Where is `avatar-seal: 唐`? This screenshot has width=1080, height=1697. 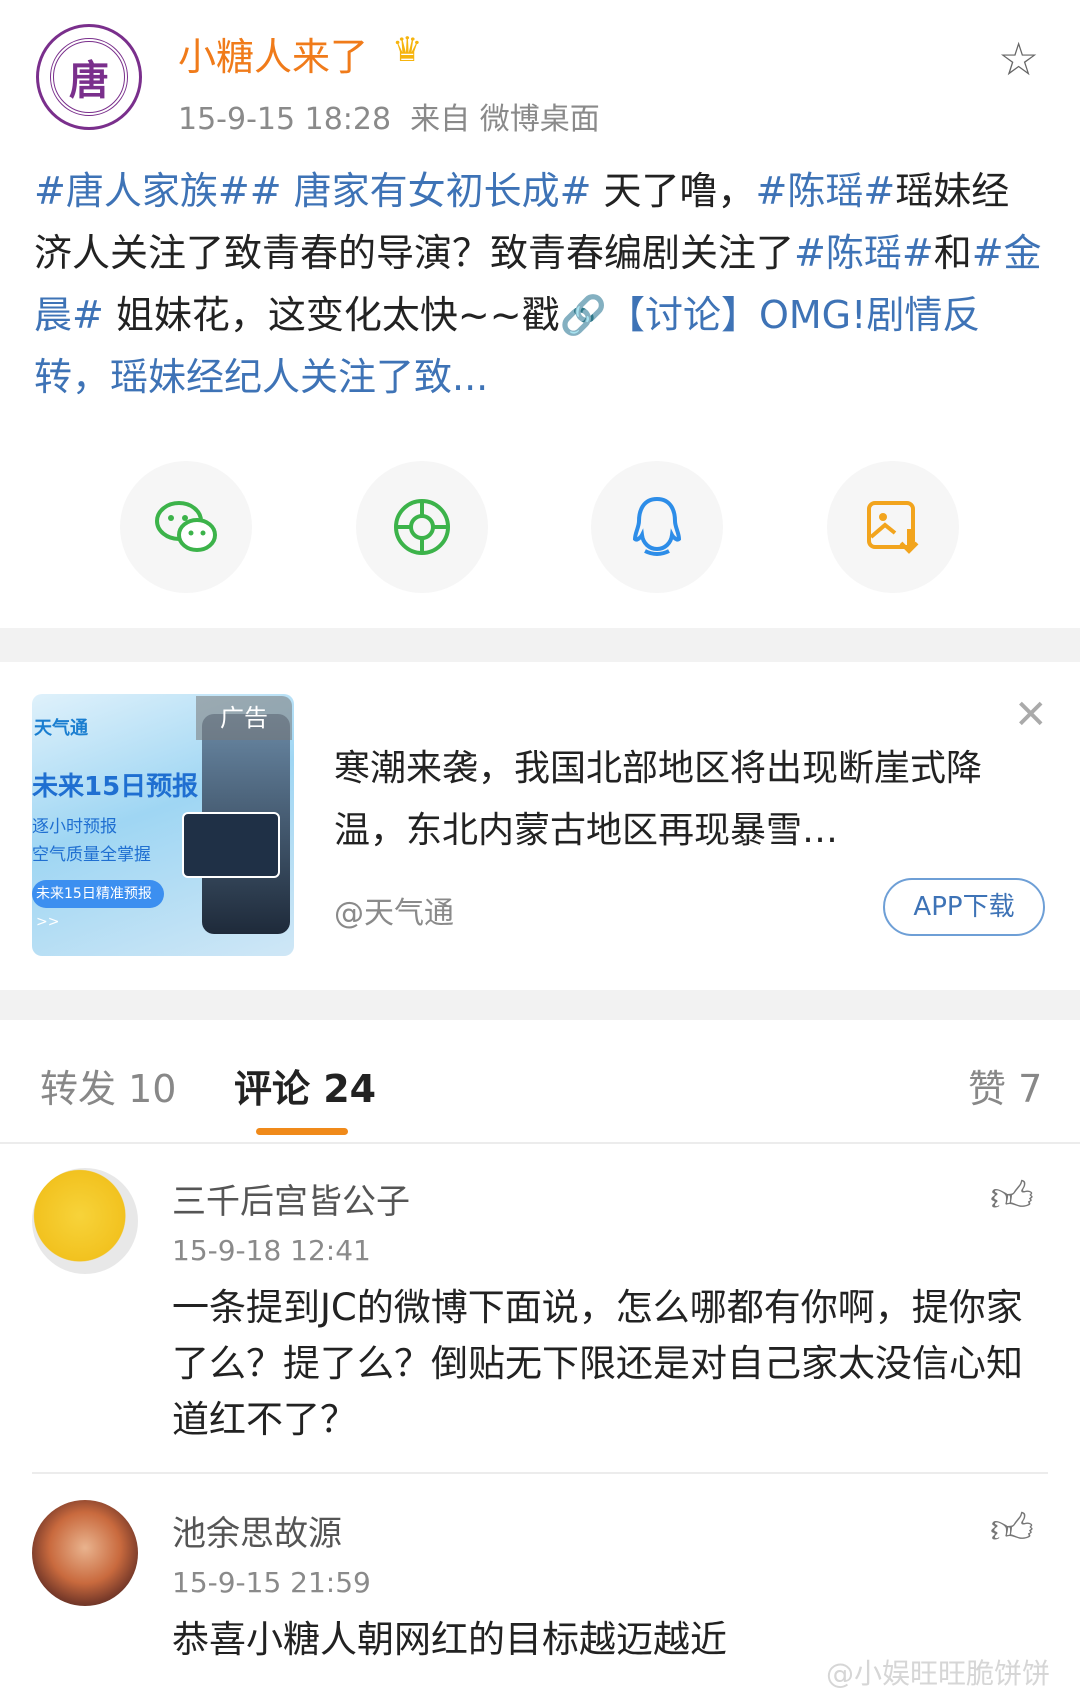
avatar-seal: 唐 is located at coordinates (89, 77).